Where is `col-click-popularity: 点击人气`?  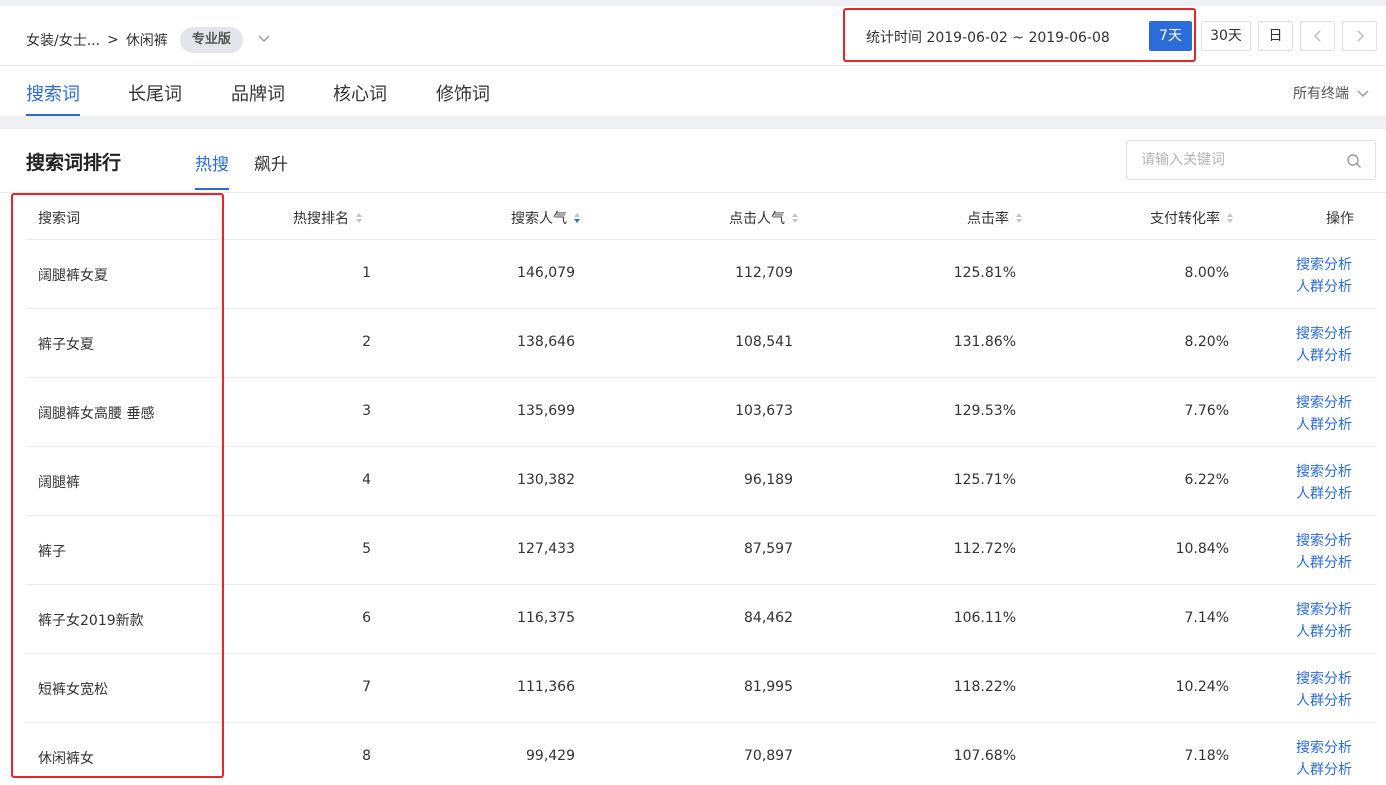 col-click-popularity: 点击人气 is located at coordinates (764, 218).